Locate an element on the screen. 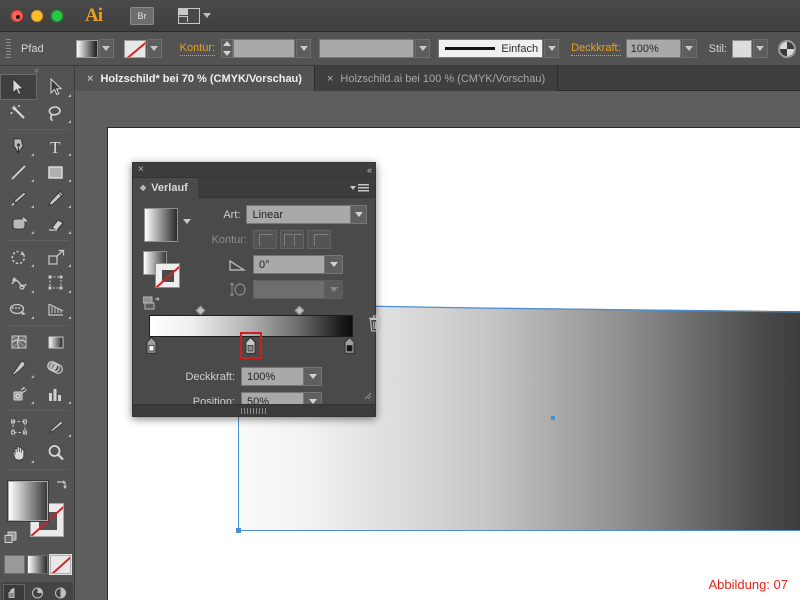  gradient-type-dropdown is located at coordinates (359, 214).